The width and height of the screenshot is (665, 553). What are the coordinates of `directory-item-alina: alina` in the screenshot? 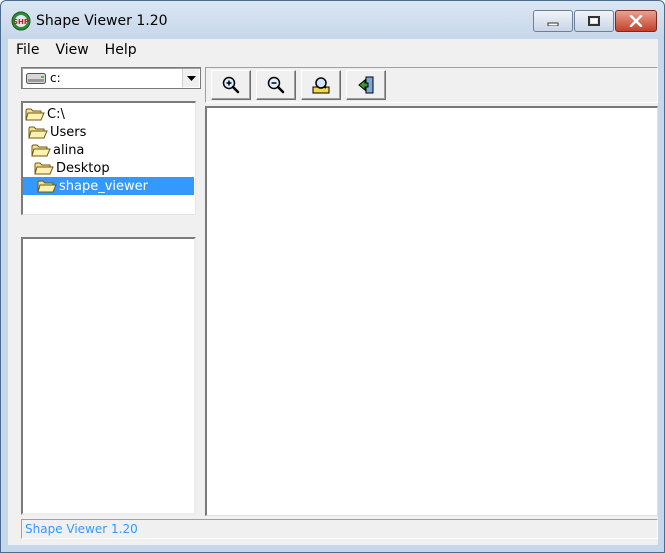 It's located at (57, 150).